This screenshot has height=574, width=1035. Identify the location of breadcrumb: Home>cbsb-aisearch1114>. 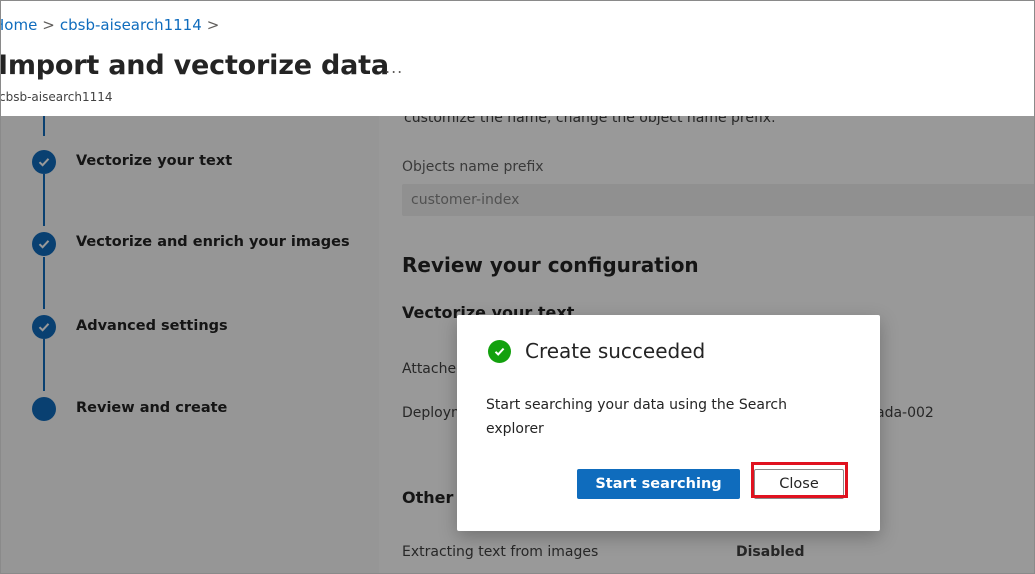
(112, 25).